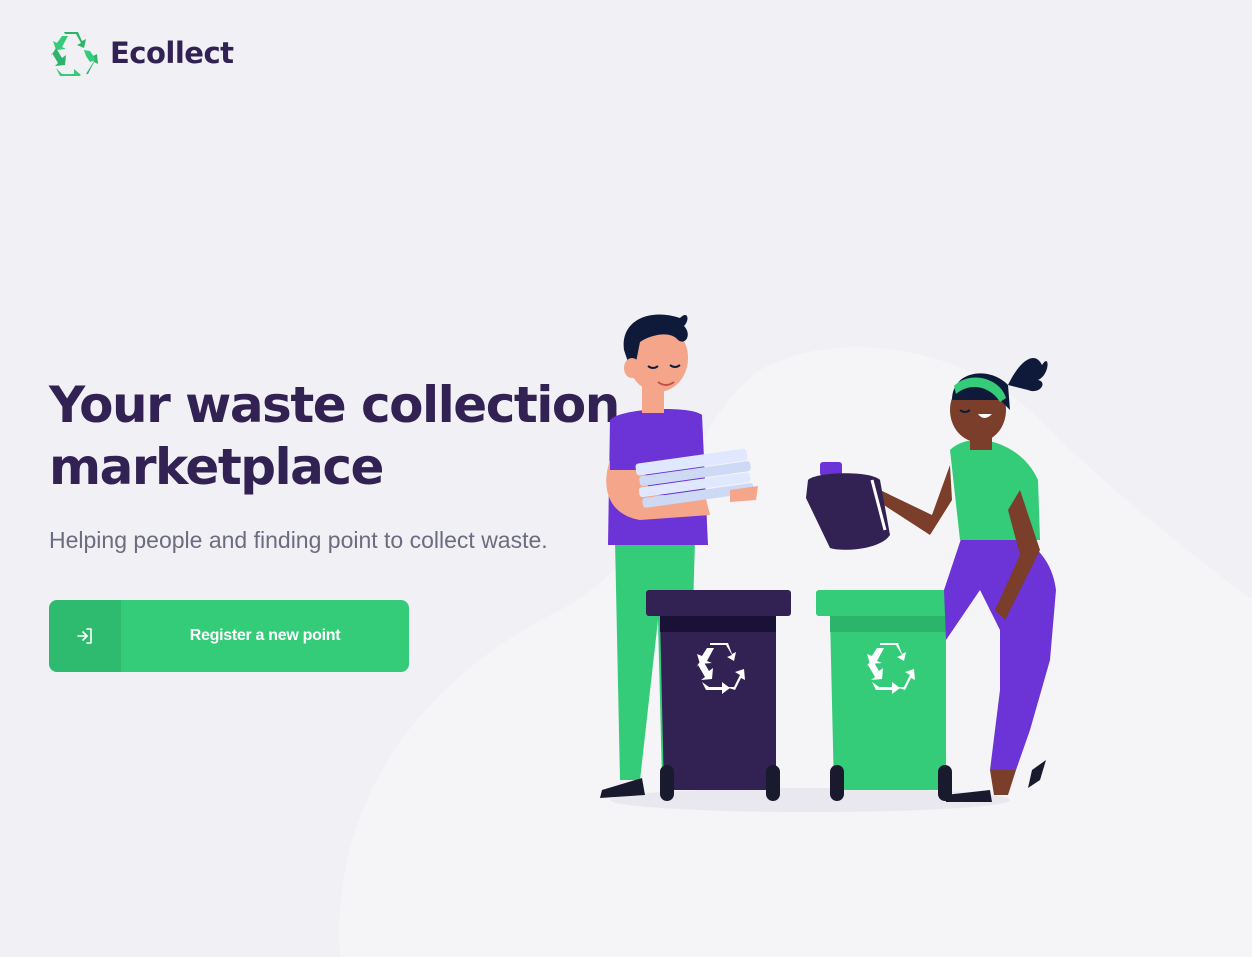 Image resolution: width=1252 pixels, height=957 pixels. Describe the element at coordinates (265, 635) in the screenshot. I see `register-point-label: Register a new point` at that location.